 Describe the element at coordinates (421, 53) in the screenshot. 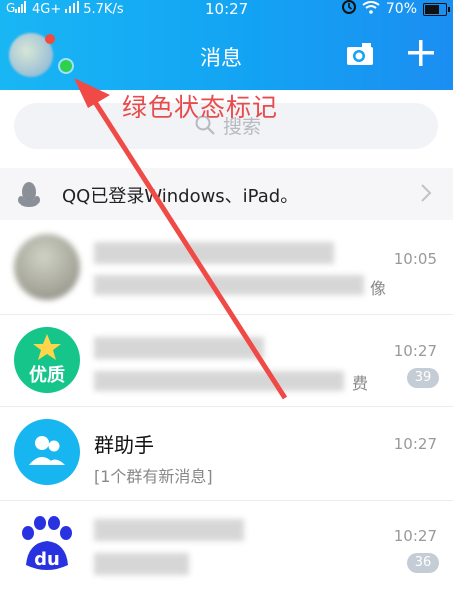

I see `plus-icon` at that location.